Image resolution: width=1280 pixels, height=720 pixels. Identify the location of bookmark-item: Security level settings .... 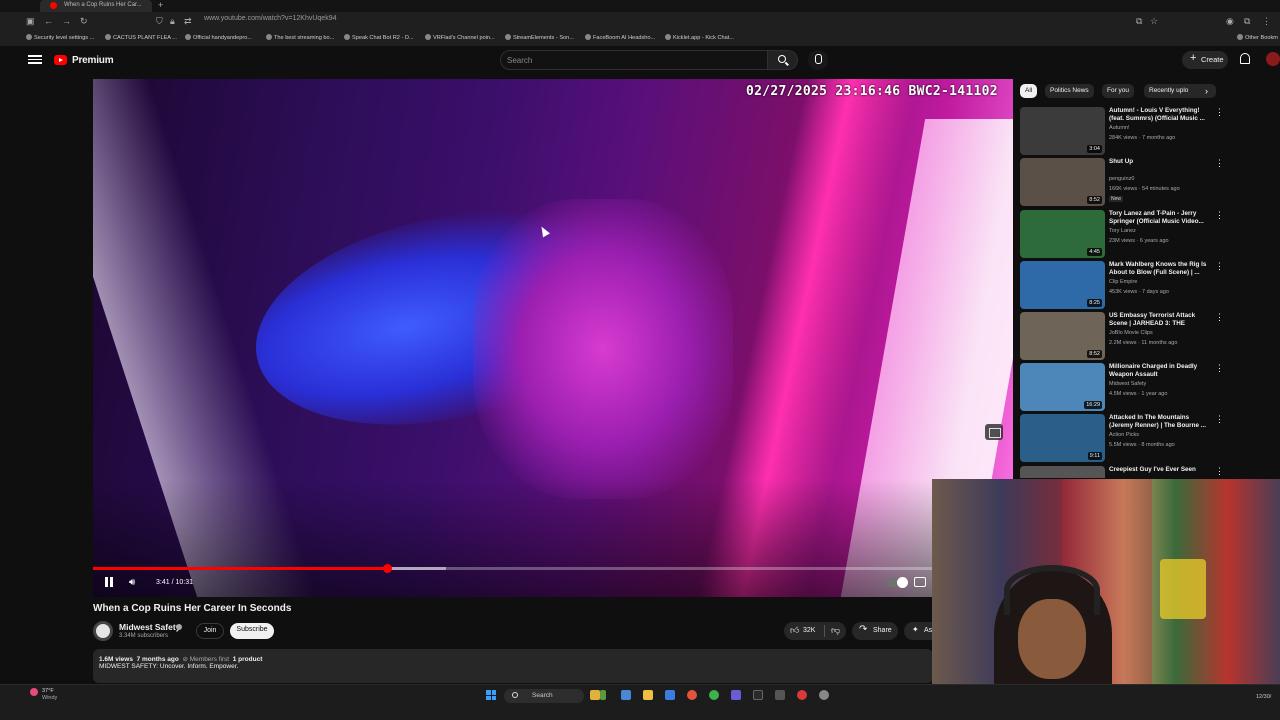
(60, 37).